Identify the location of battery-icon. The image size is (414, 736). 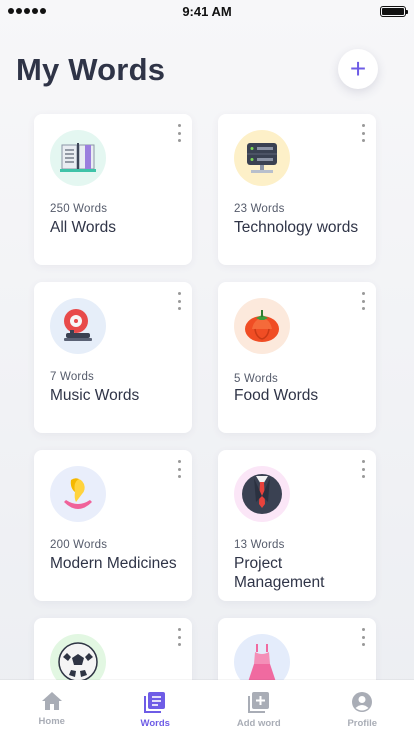
(394, 11).